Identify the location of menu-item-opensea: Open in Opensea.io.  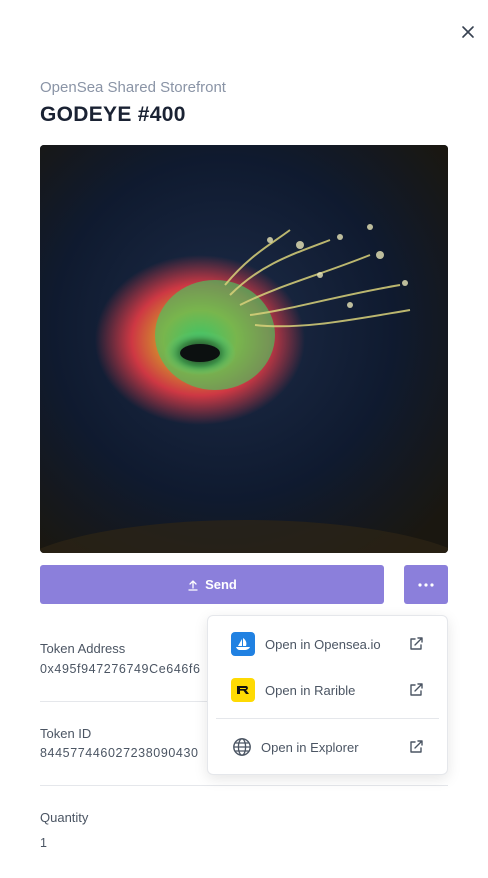
(327, 644).